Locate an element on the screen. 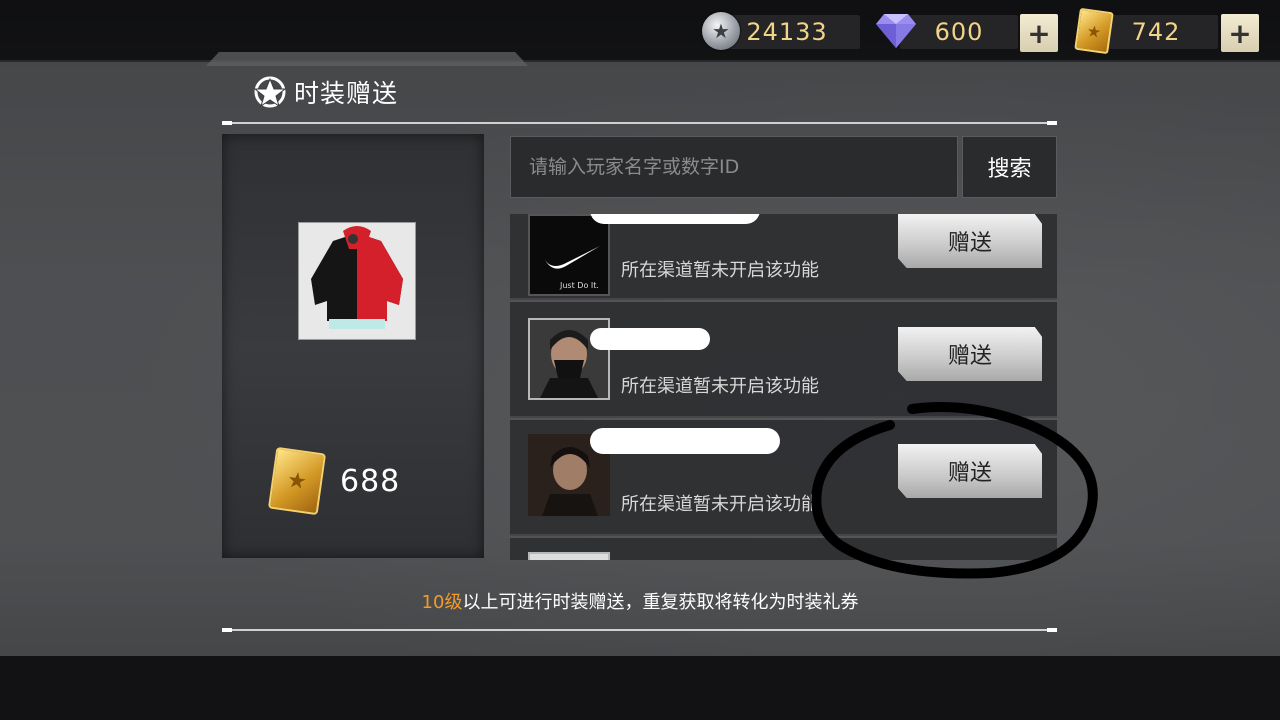 This screenshot has height=720, width=1280. avatar-caption: Just Do It. is located at coordinates (579, 285).